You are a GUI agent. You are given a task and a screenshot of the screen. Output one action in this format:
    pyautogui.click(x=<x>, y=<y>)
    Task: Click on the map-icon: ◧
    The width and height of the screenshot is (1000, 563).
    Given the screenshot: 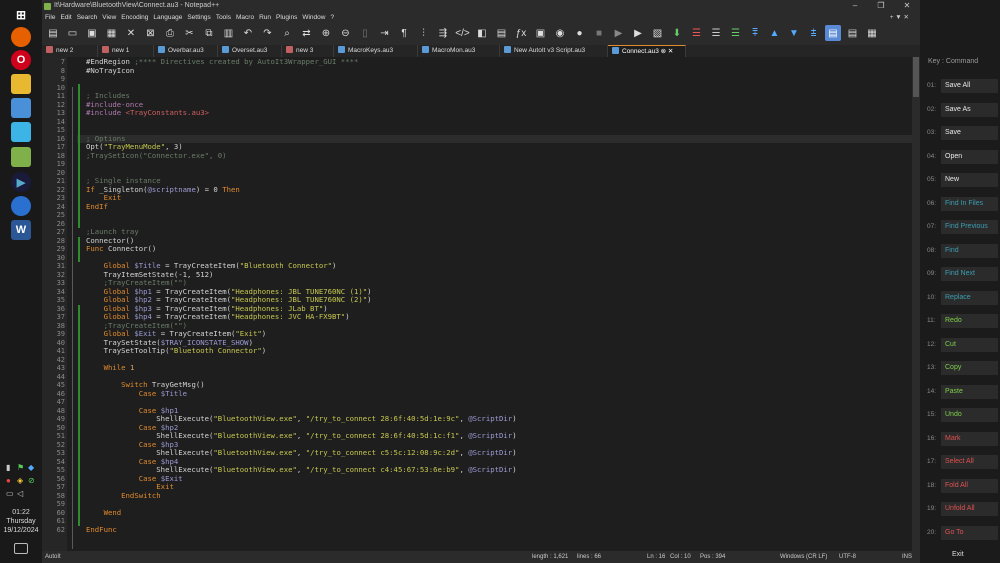 What is the action you would take?
    pyautogui.click(x=482, y=33)
    